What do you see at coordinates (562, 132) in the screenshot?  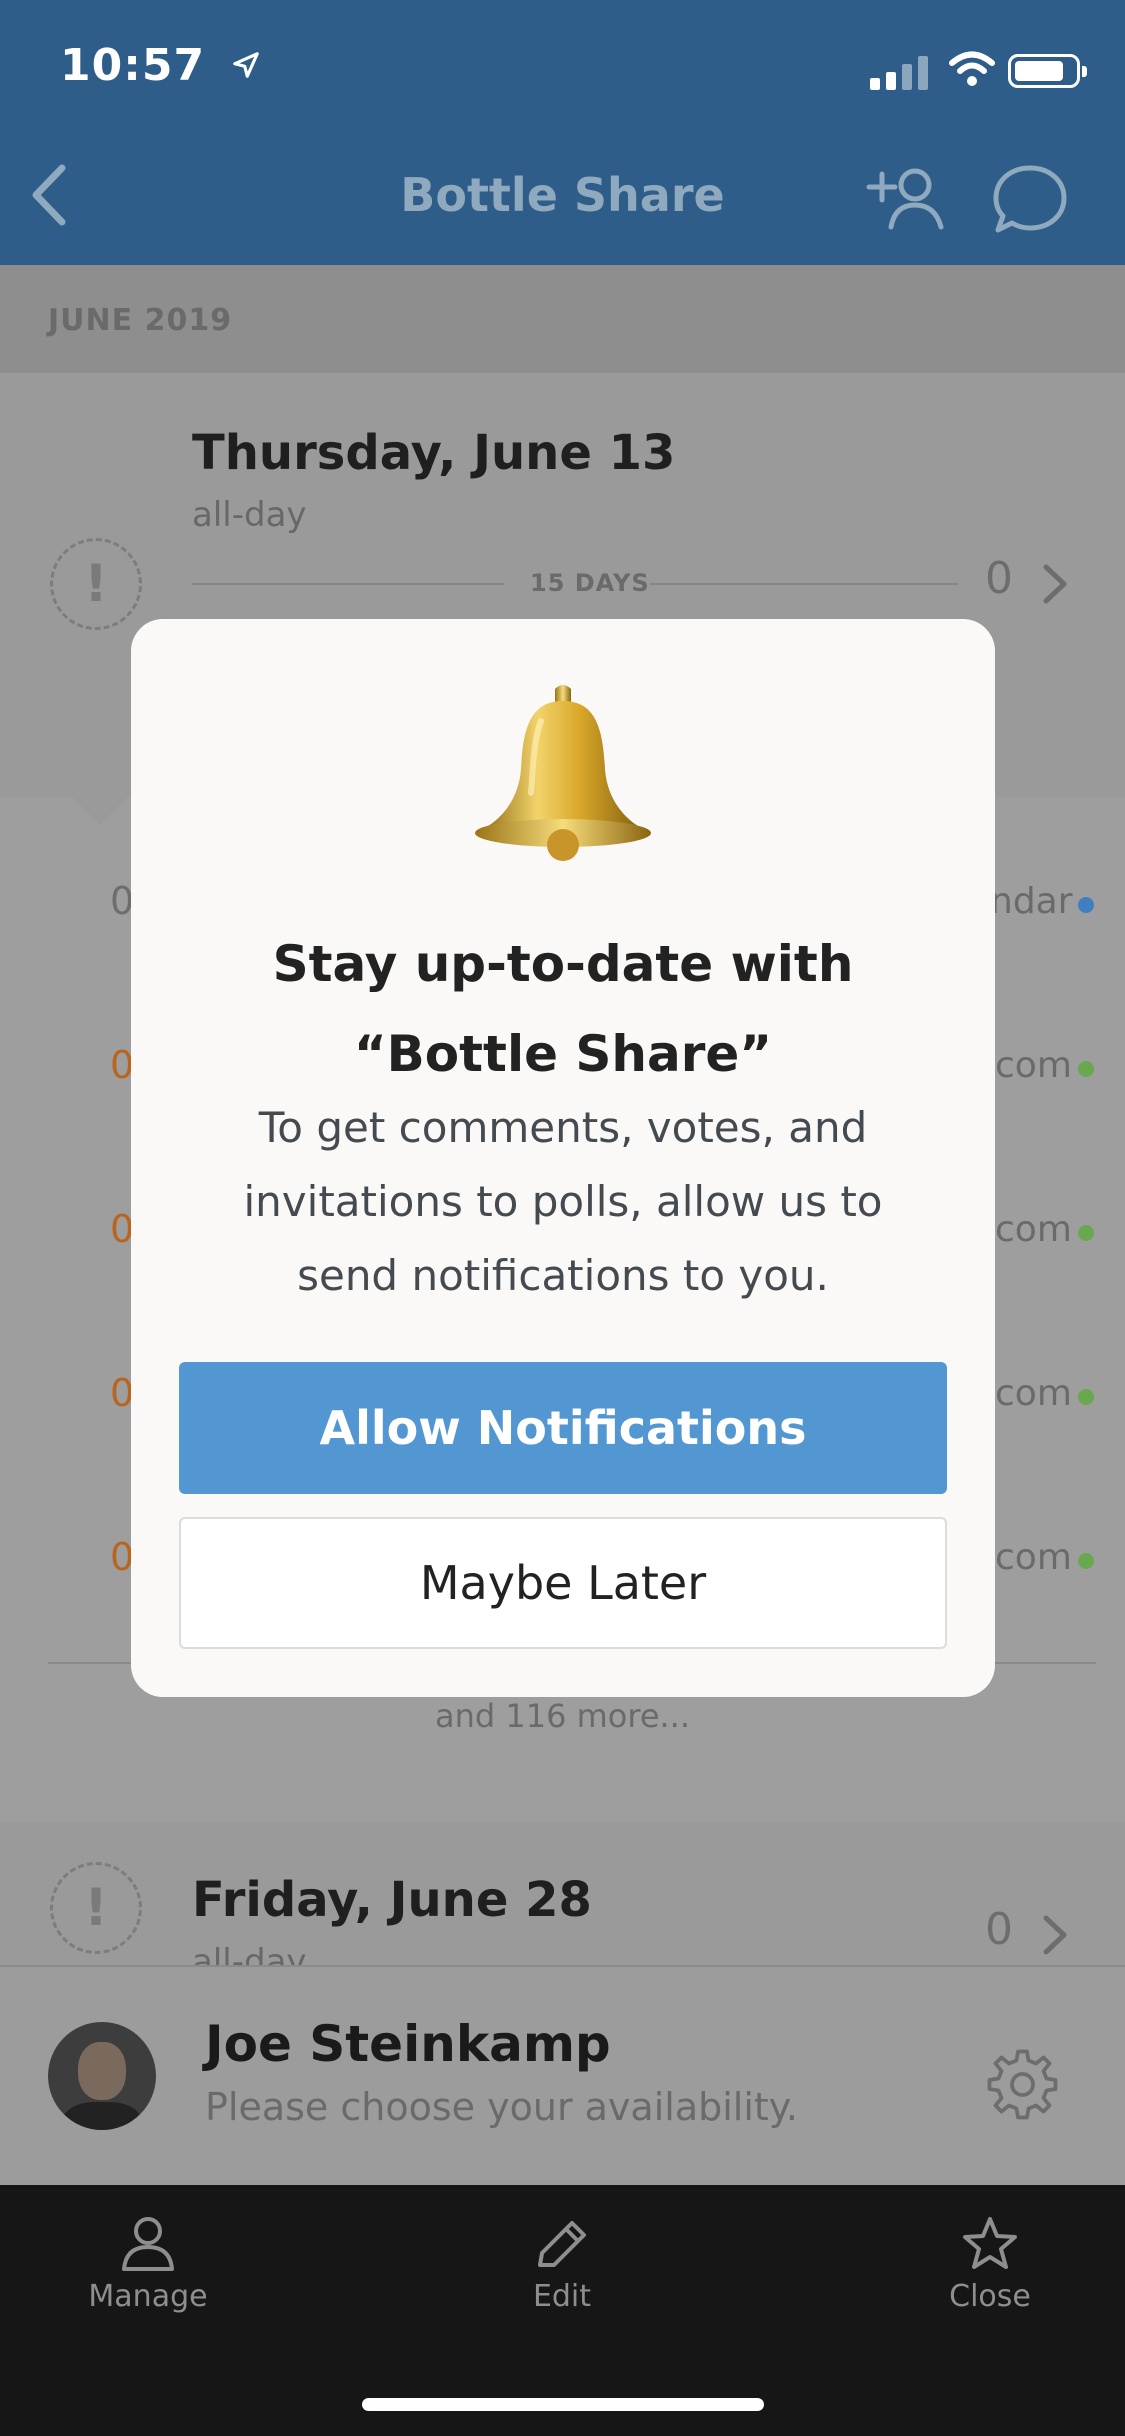 I see `top-bar: 10:57 Bottle Share` at bounding box center [562, 132].